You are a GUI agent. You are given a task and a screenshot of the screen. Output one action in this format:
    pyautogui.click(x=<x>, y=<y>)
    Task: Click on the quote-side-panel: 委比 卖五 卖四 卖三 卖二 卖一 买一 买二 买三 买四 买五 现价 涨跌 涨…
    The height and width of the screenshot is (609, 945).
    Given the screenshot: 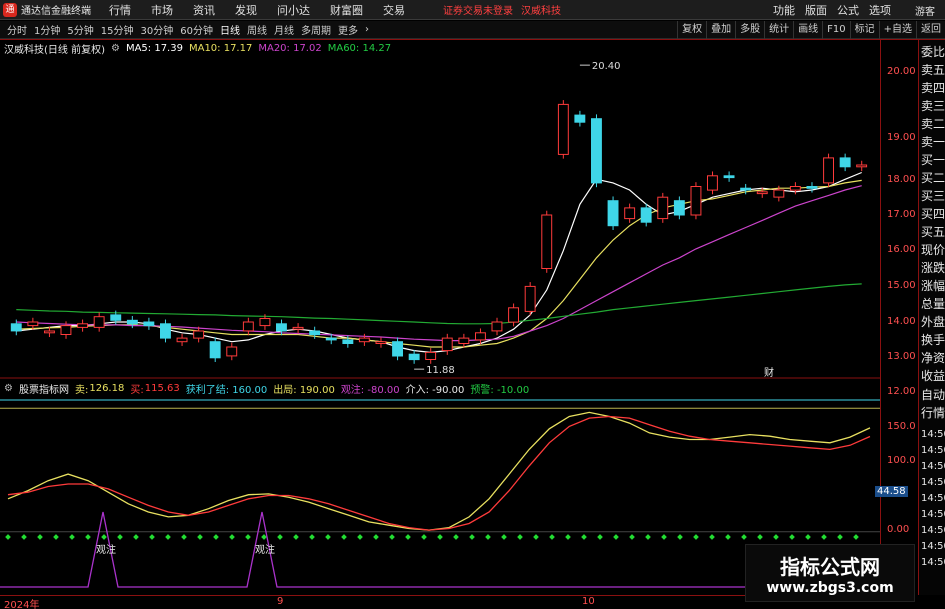 What is the action you would take?
    pyautogui.click(x=931, y=317)
    